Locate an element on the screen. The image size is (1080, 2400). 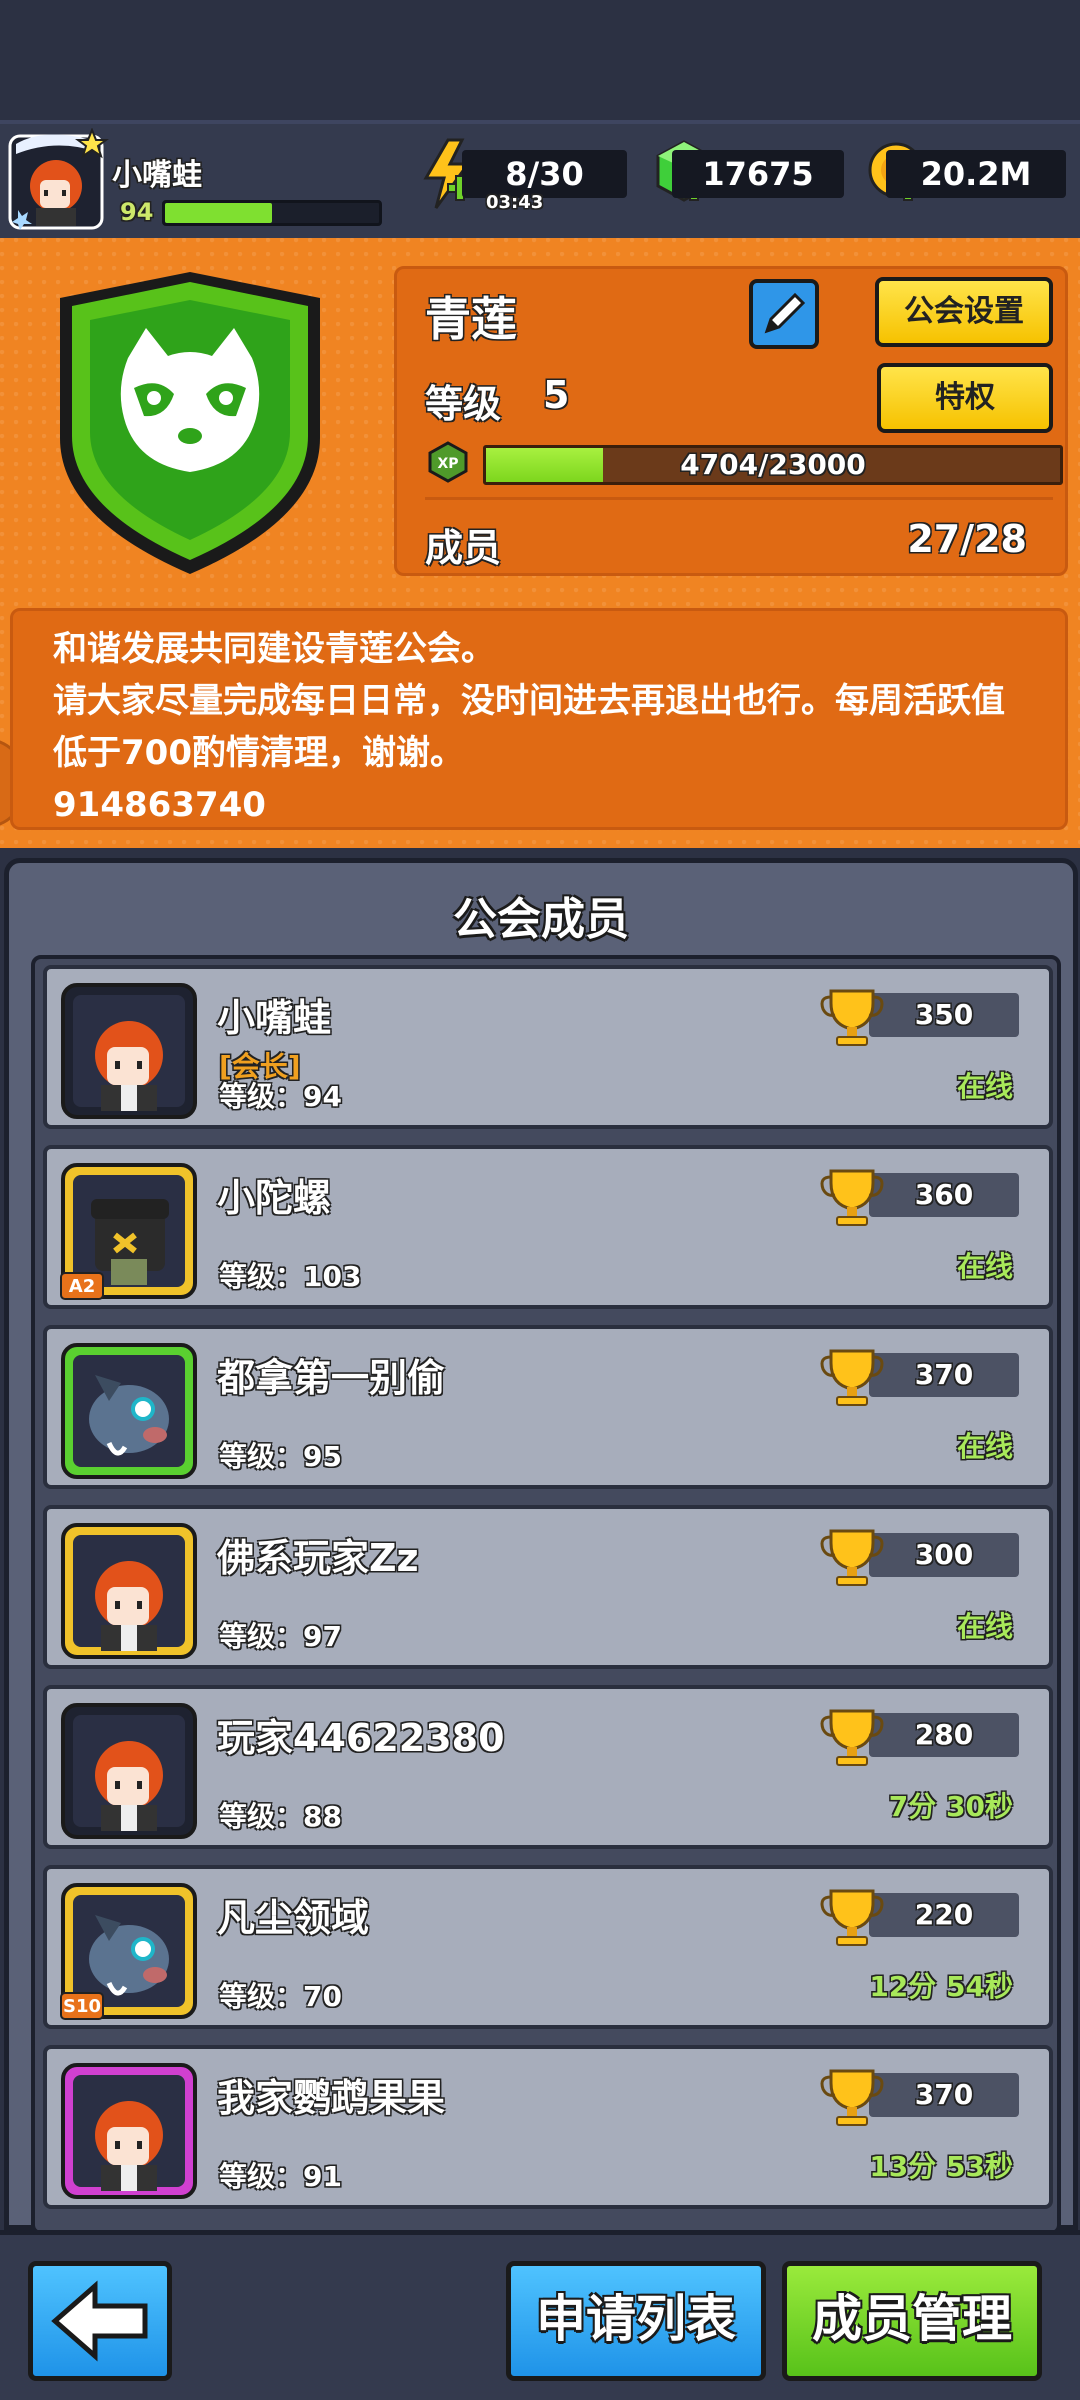
member-avatar: S10 is located at coordinates (129, 1949).